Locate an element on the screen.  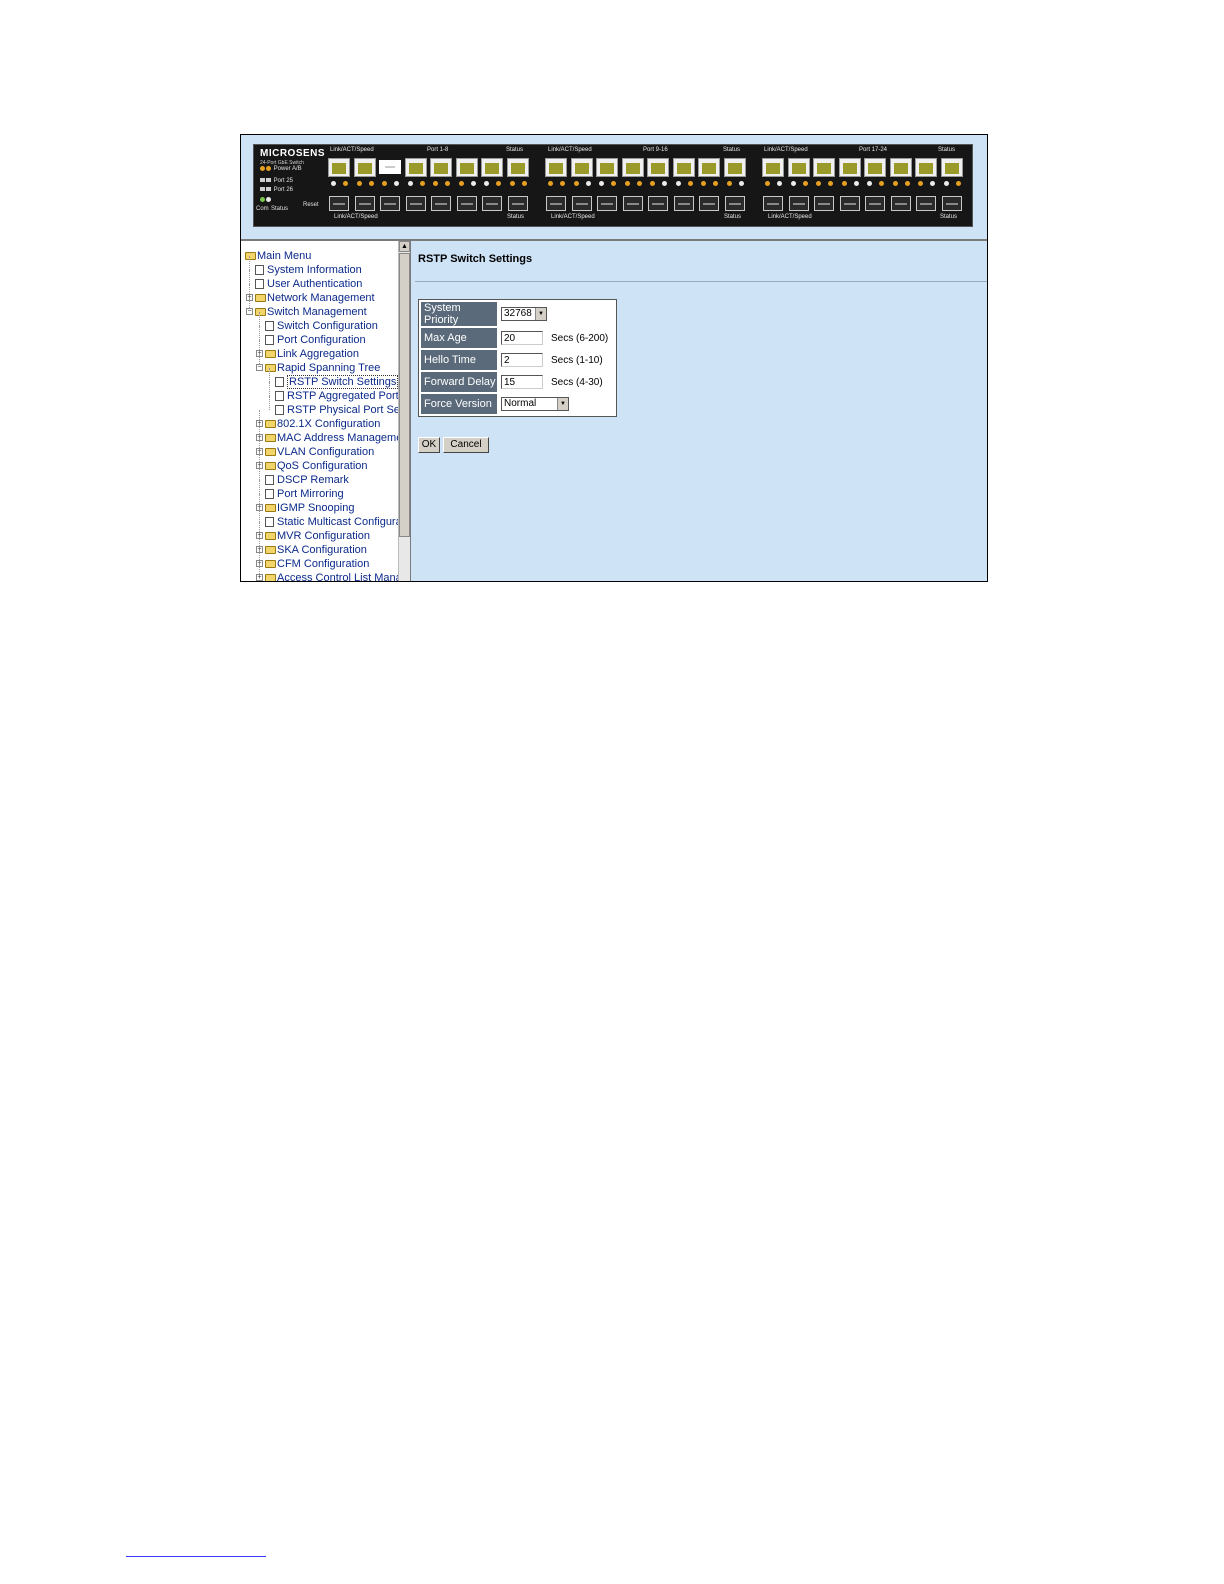
sidebar-item-main-menu: Main Menu is located at coordinates (320, 256).